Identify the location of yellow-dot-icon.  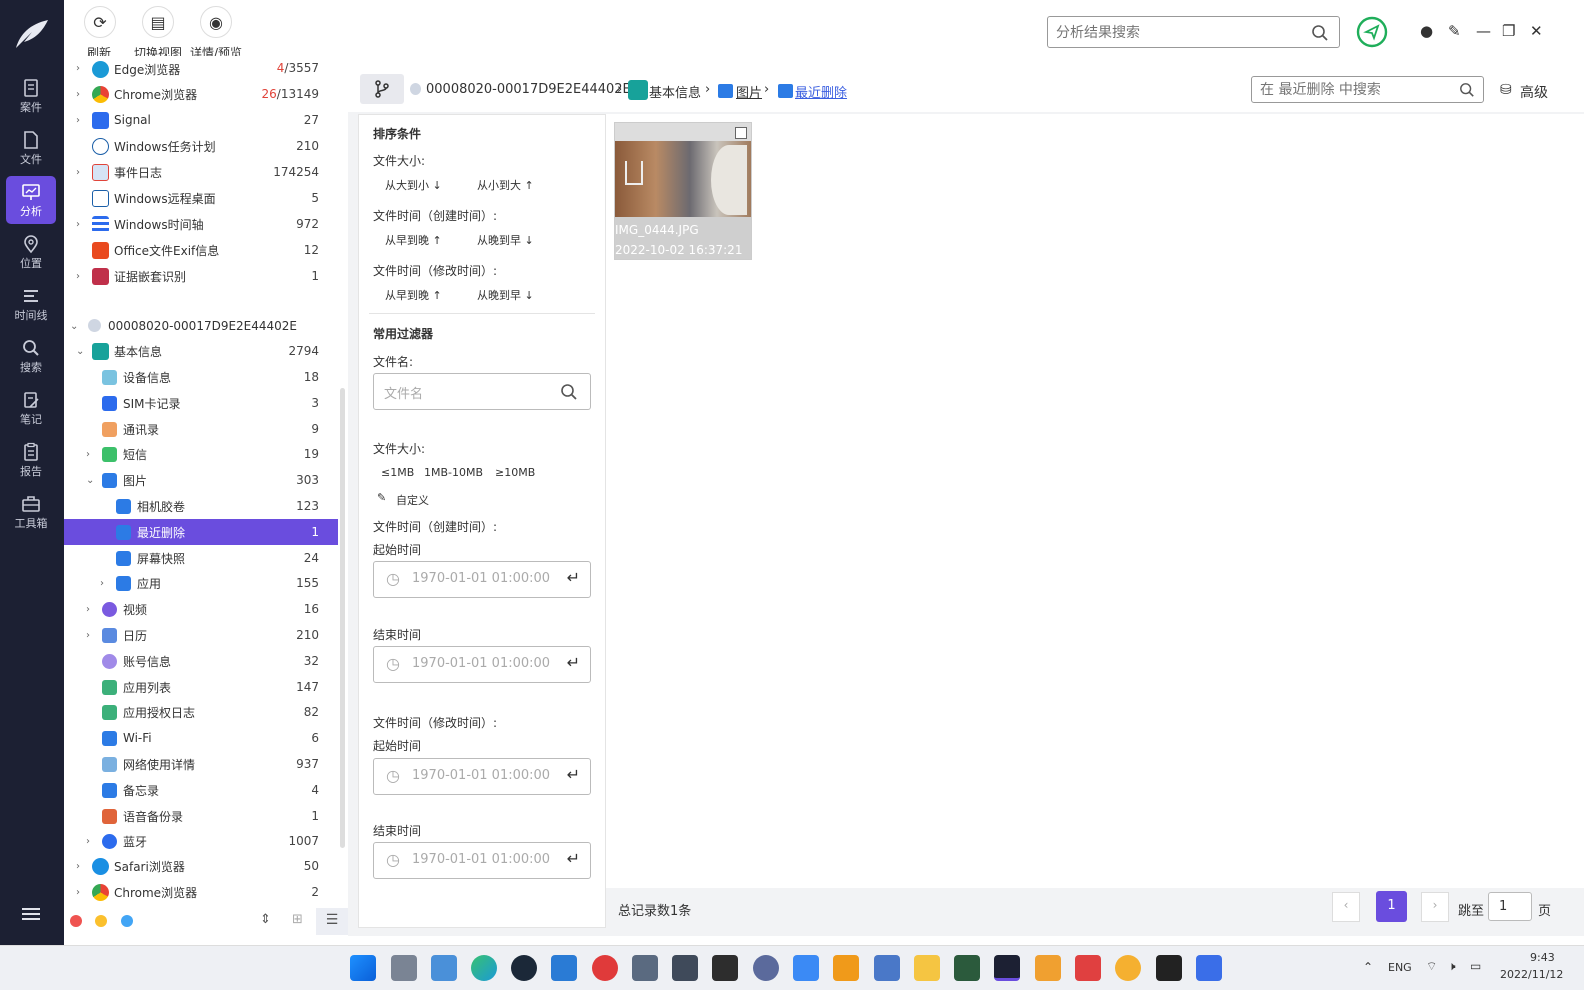
(101, 921).